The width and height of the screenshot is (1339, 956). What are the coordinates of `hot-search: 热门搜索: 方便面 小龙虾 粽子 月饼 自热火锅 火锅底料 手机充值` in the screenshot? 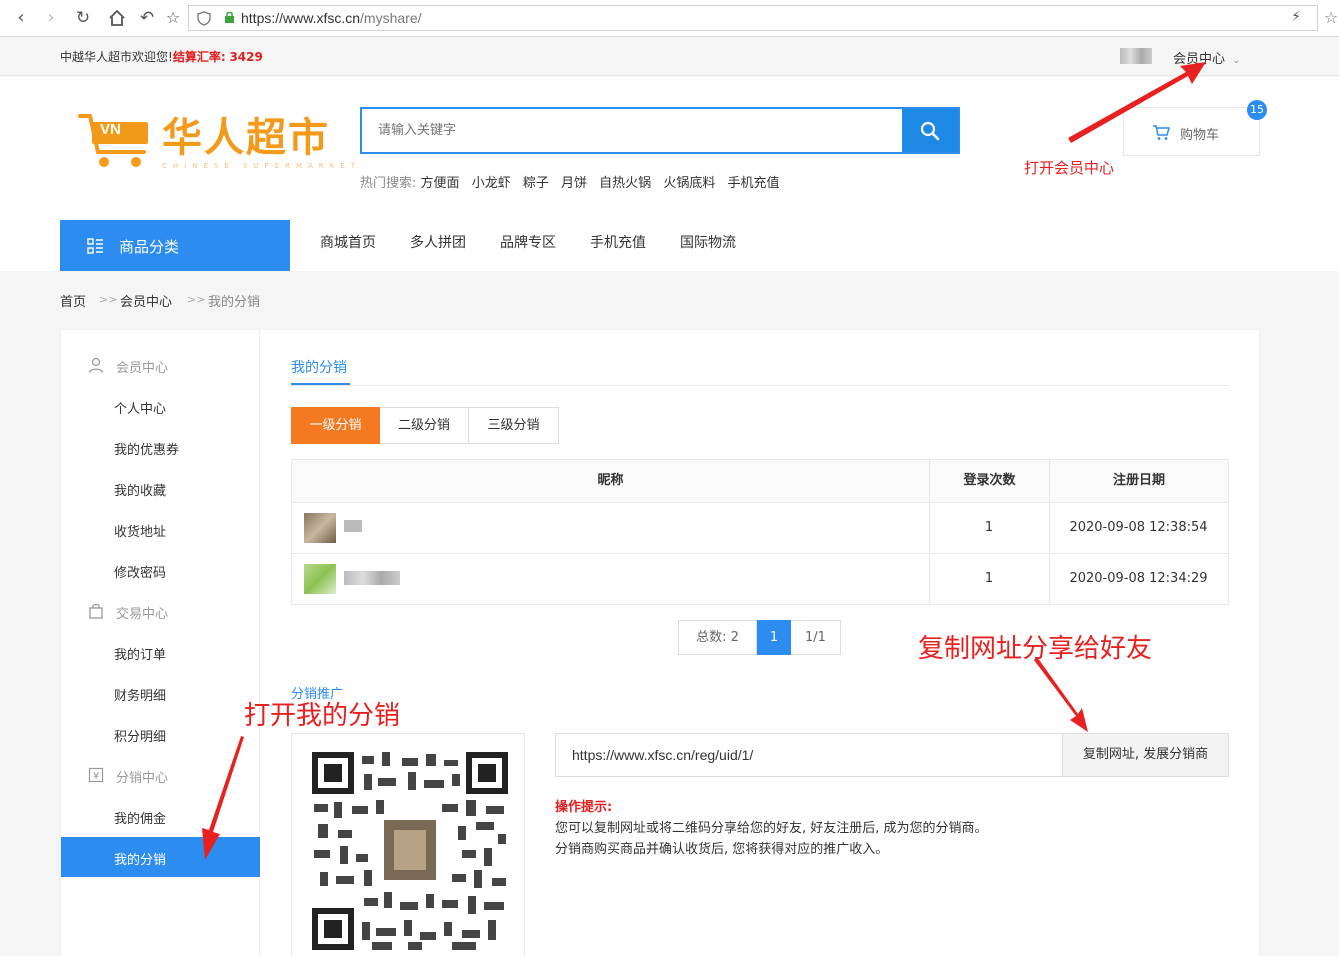 It's located at (570, 183).